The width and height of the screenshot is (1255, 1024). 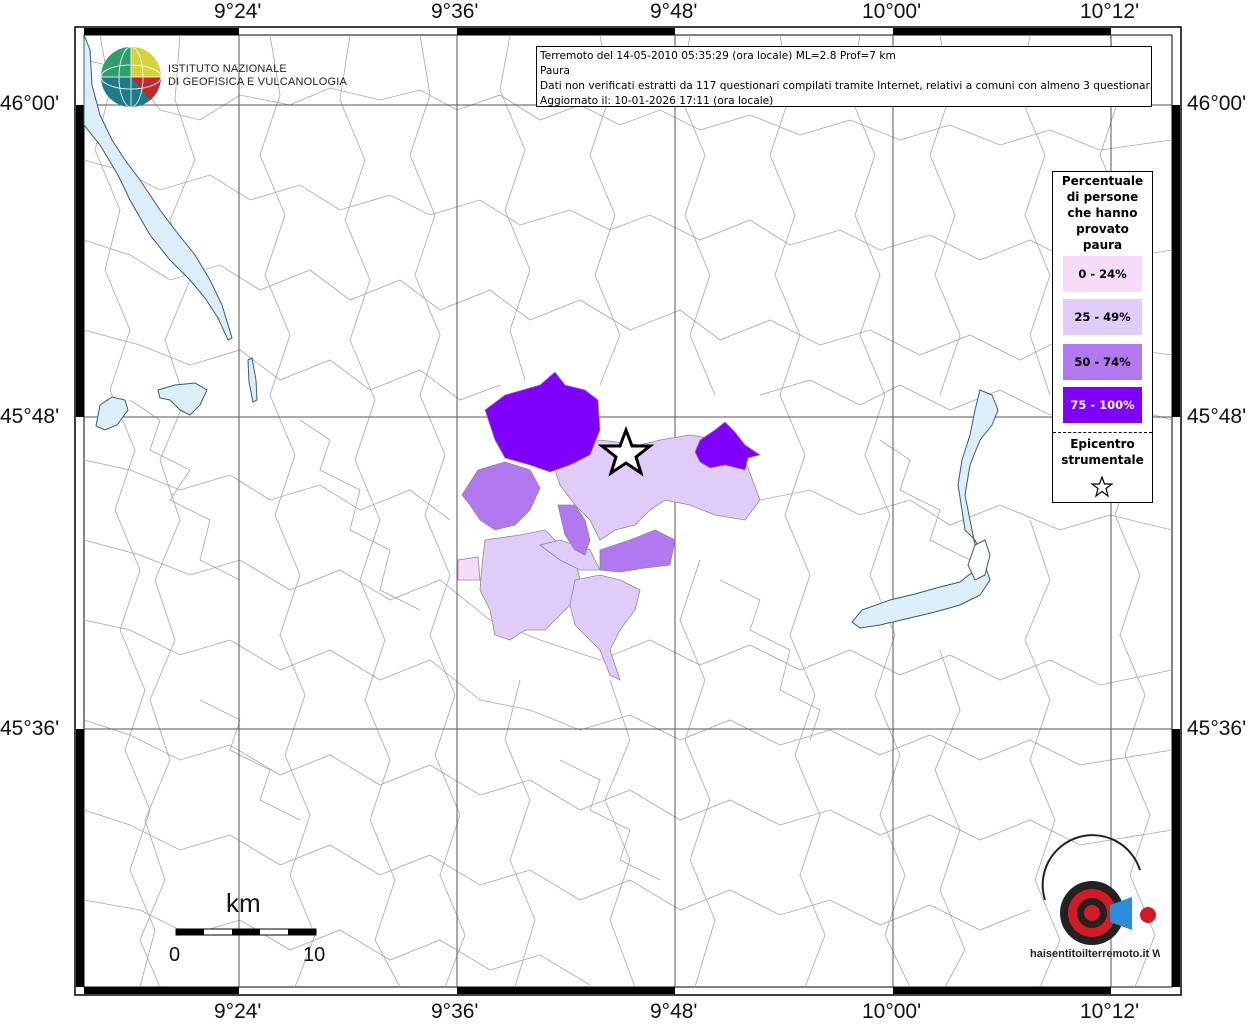 I want to click on legend-class-3: 75 - 100%, so click(x=1102, y=405).